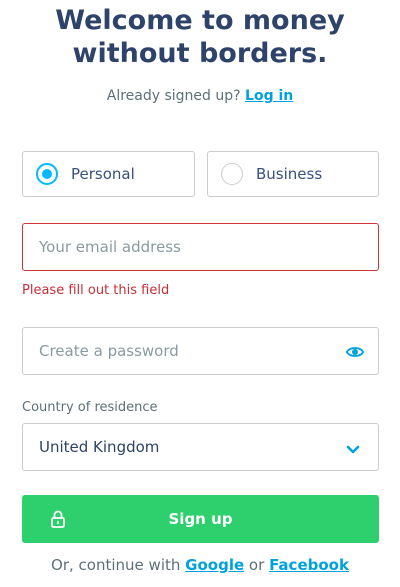 The width and height of the screenshot is (400, 587). I want to click on facebook-link: Facebook, so click(309, 565).